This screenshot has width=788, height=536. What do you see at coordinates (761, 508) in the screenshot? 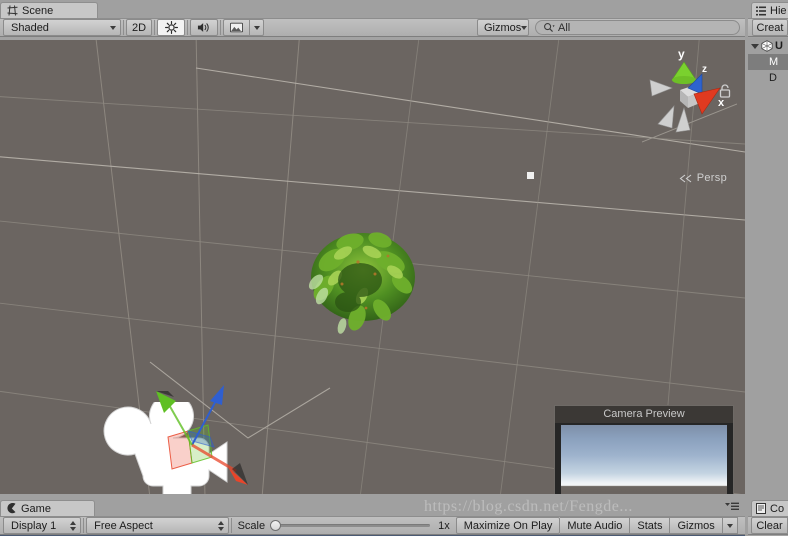
I see `console-icon` at bounding box center [761, 508].